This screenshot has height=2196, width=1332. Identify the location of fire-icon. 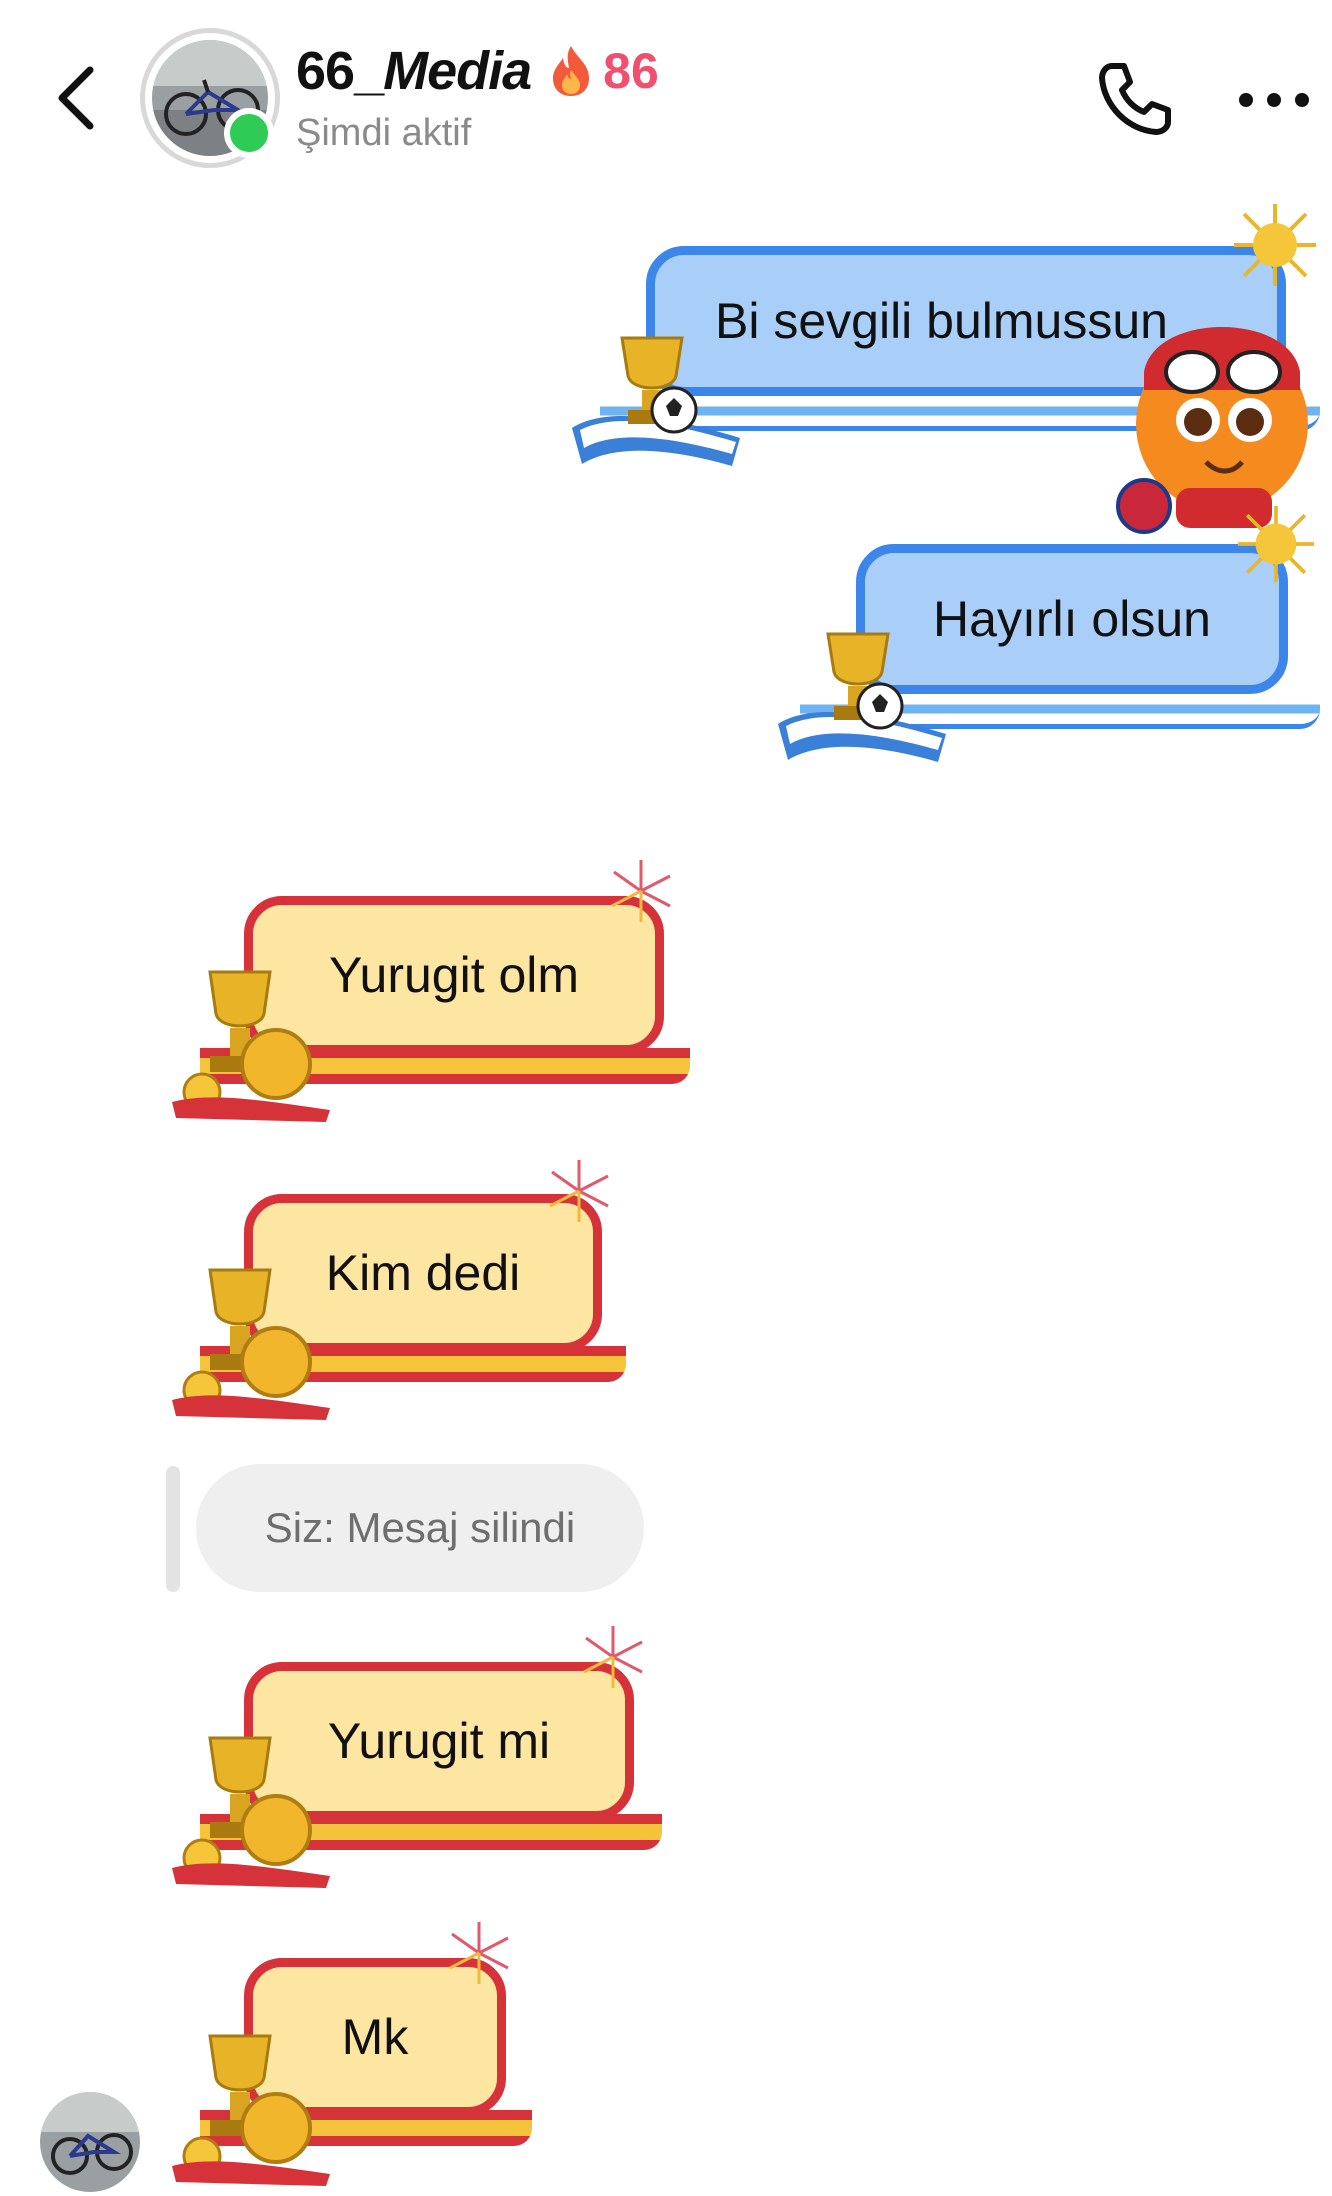
(571, 71).